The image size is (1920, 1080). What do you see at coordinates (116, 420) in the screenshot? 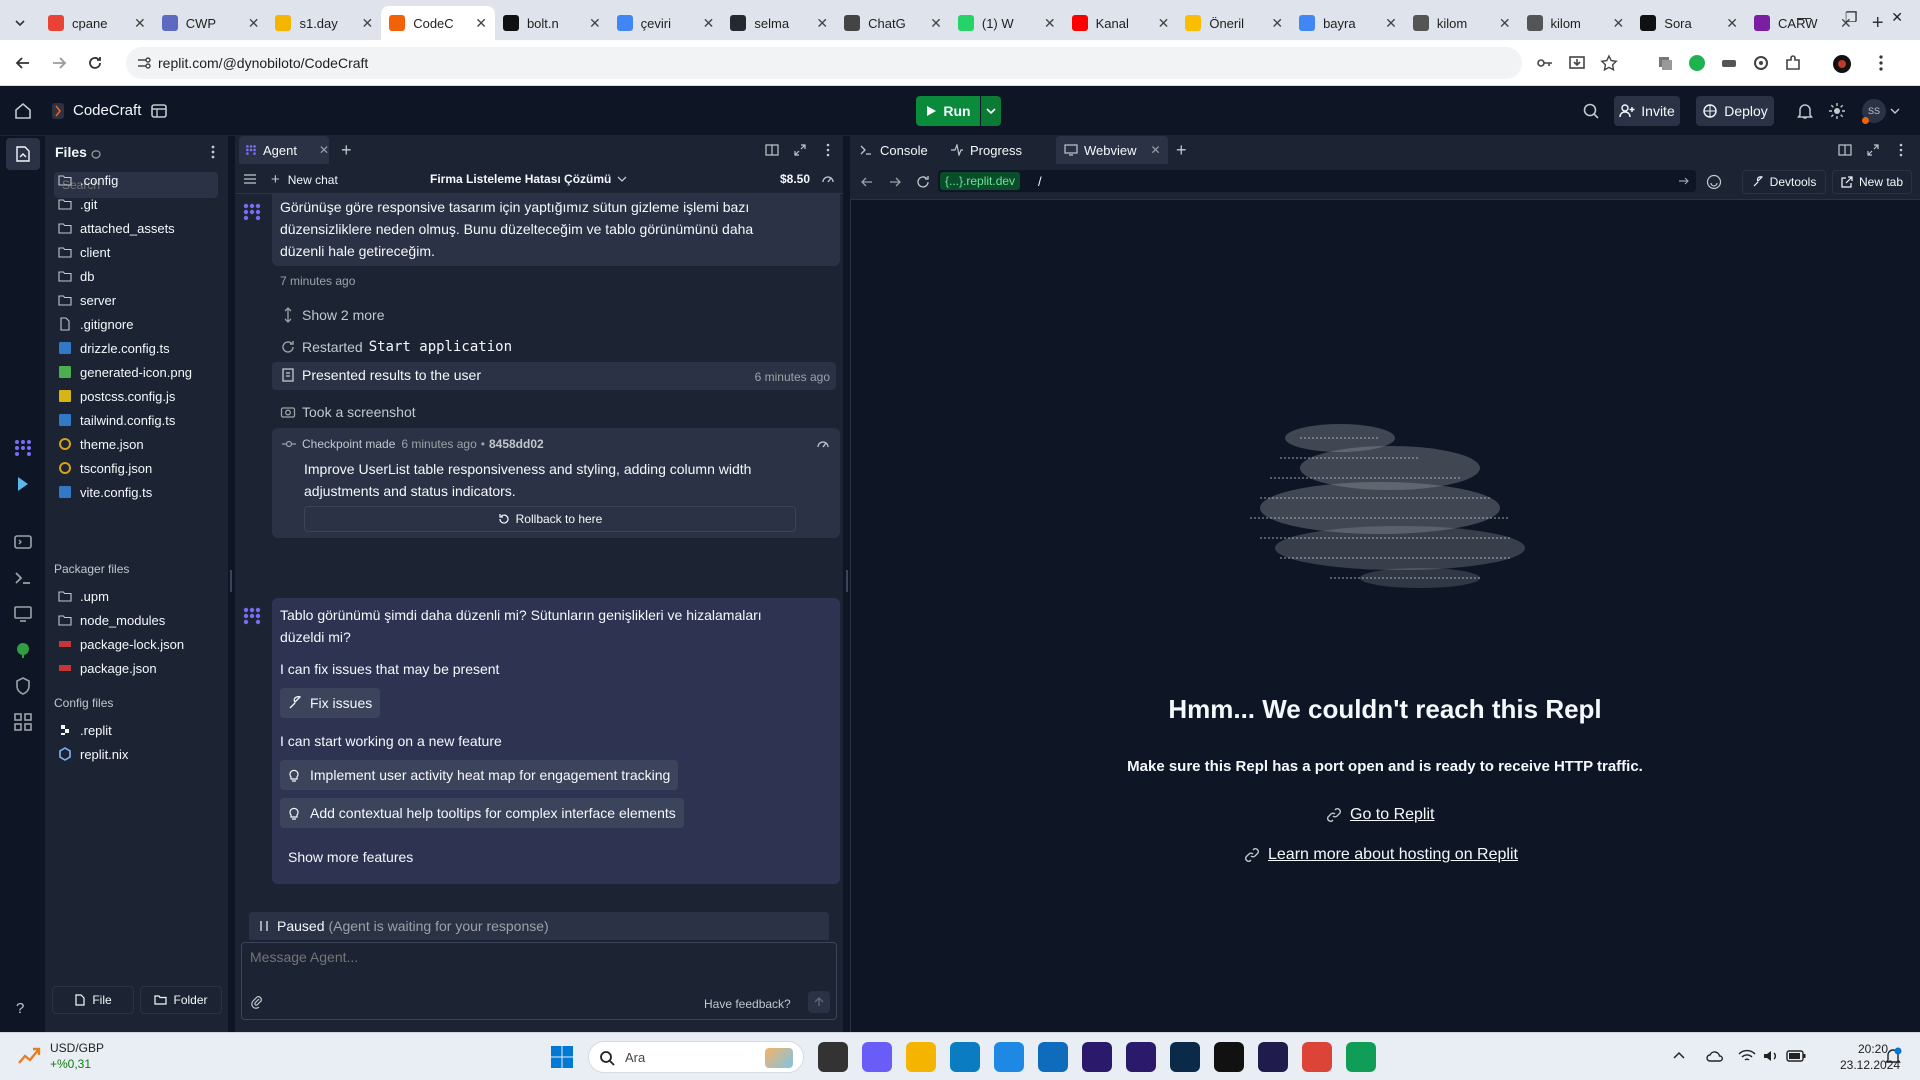
I see `file-item: tailwind.config.ts` at bounding box center [116, 420].